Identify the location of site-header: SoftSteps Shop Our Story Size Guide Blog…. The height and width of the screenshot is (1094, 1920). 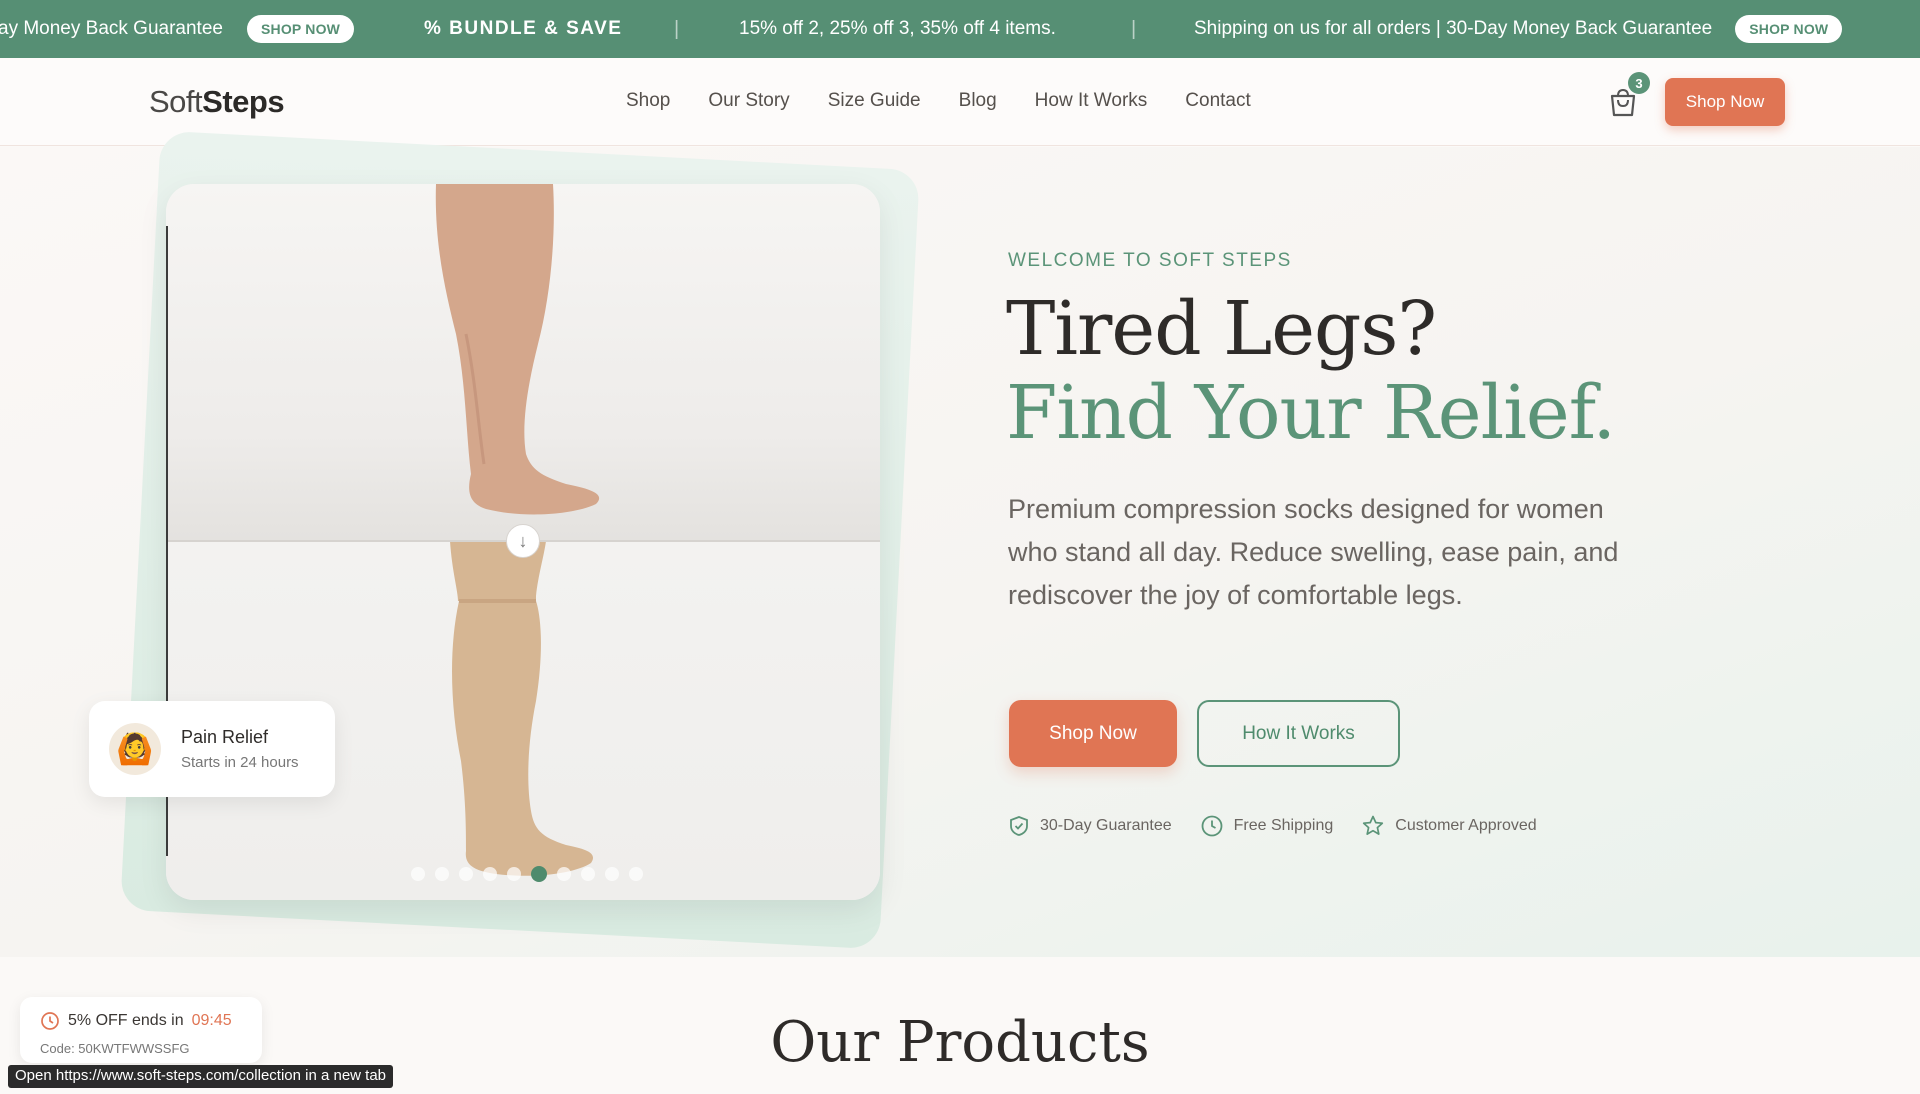
(960, 102).